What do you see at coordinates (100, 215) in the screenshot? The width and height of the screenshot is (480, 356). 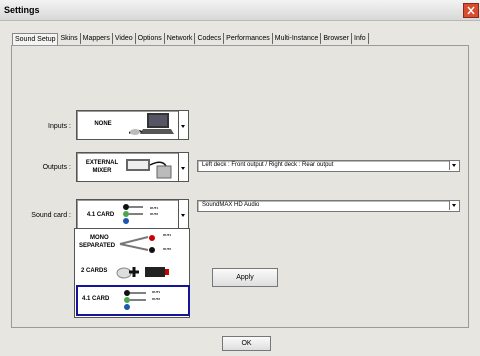 I see `sound-card-value: 4.1 CARD` at bounding box center [100, 215].